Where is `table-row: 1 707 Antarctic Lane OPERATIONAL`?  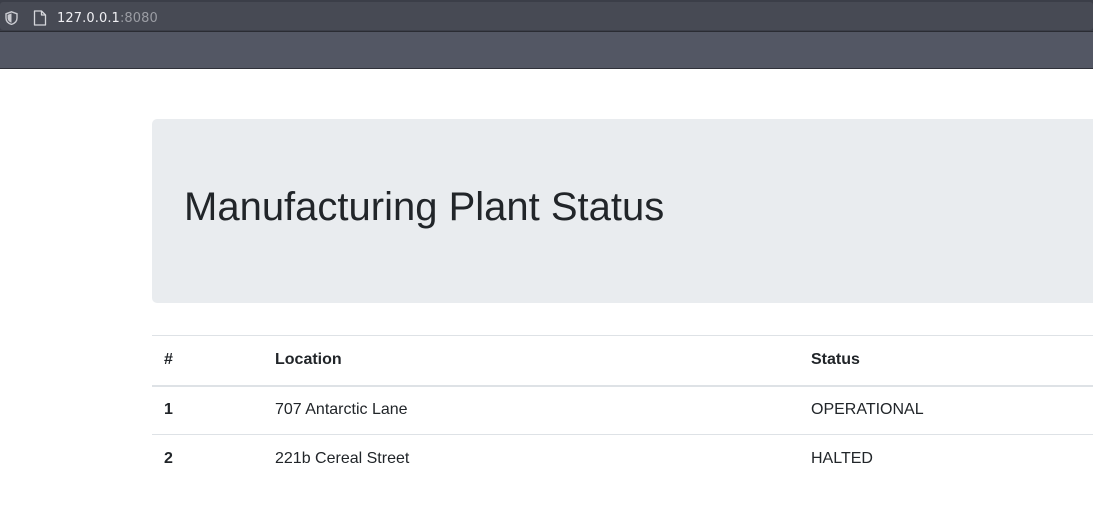 table-row: 1 707 Antarctic Lane OPERATIONAL is located at coordinates (622, 410).